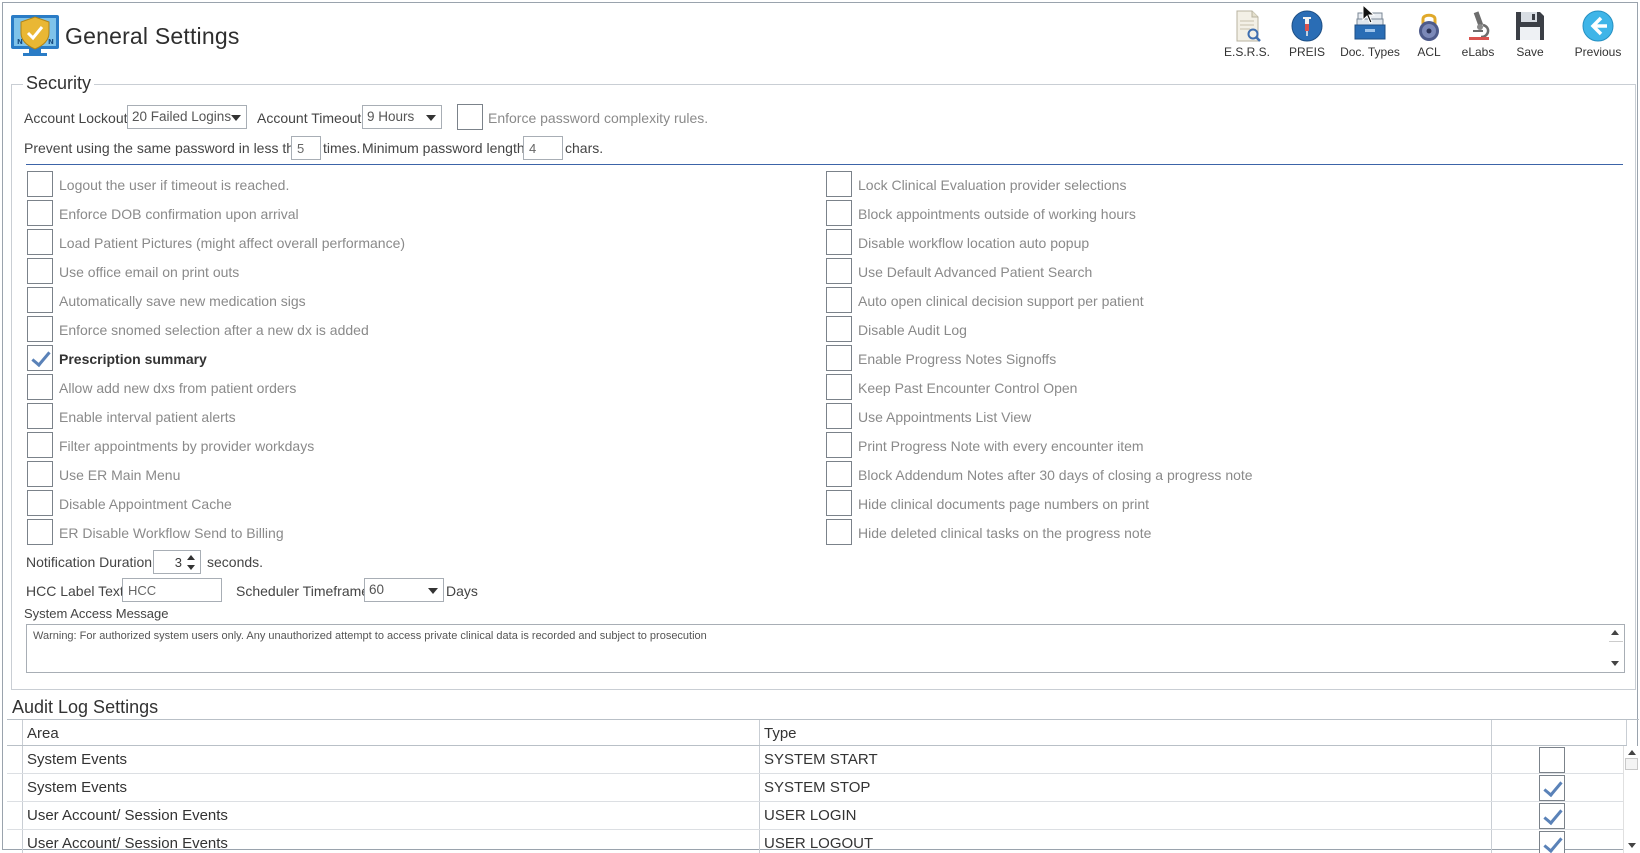 Image resolution: width=1640 pixels, height=853 pixels. What do you see at coordinates (470, 117) in the screenshot?
I see `enforce-complexity-checkbox` at bounding box center [470, 117].